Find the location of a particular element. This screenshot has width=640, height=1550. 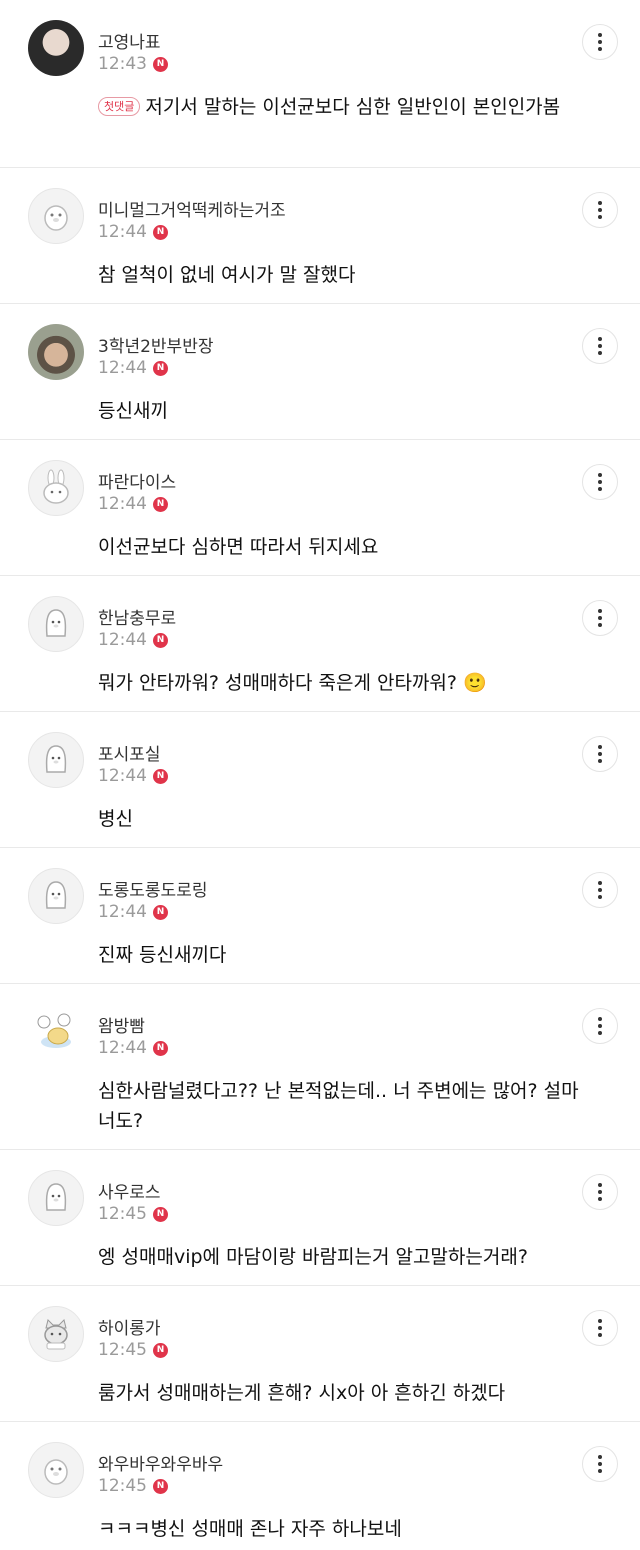

first-comment-tag: 첫댓글 is located at coordinates (119, 106).